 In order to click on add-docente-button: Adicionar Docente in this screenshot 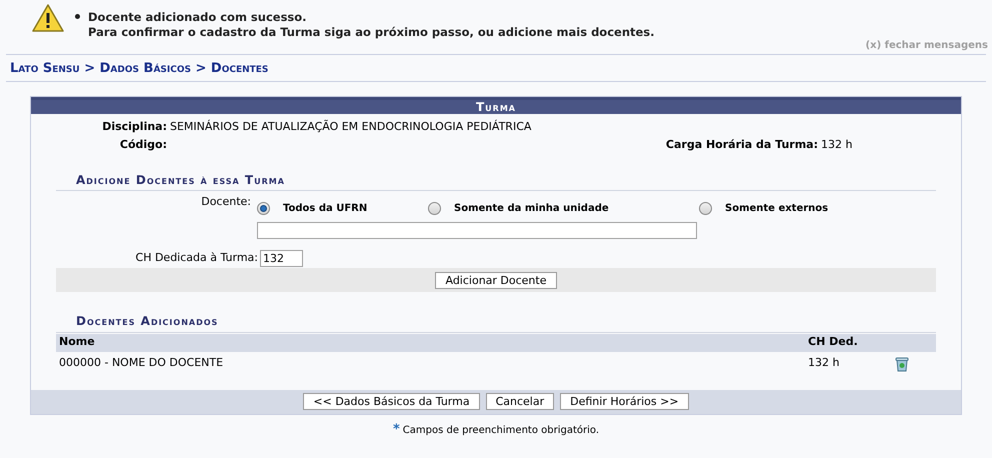, I will do `click(495, 280)`.